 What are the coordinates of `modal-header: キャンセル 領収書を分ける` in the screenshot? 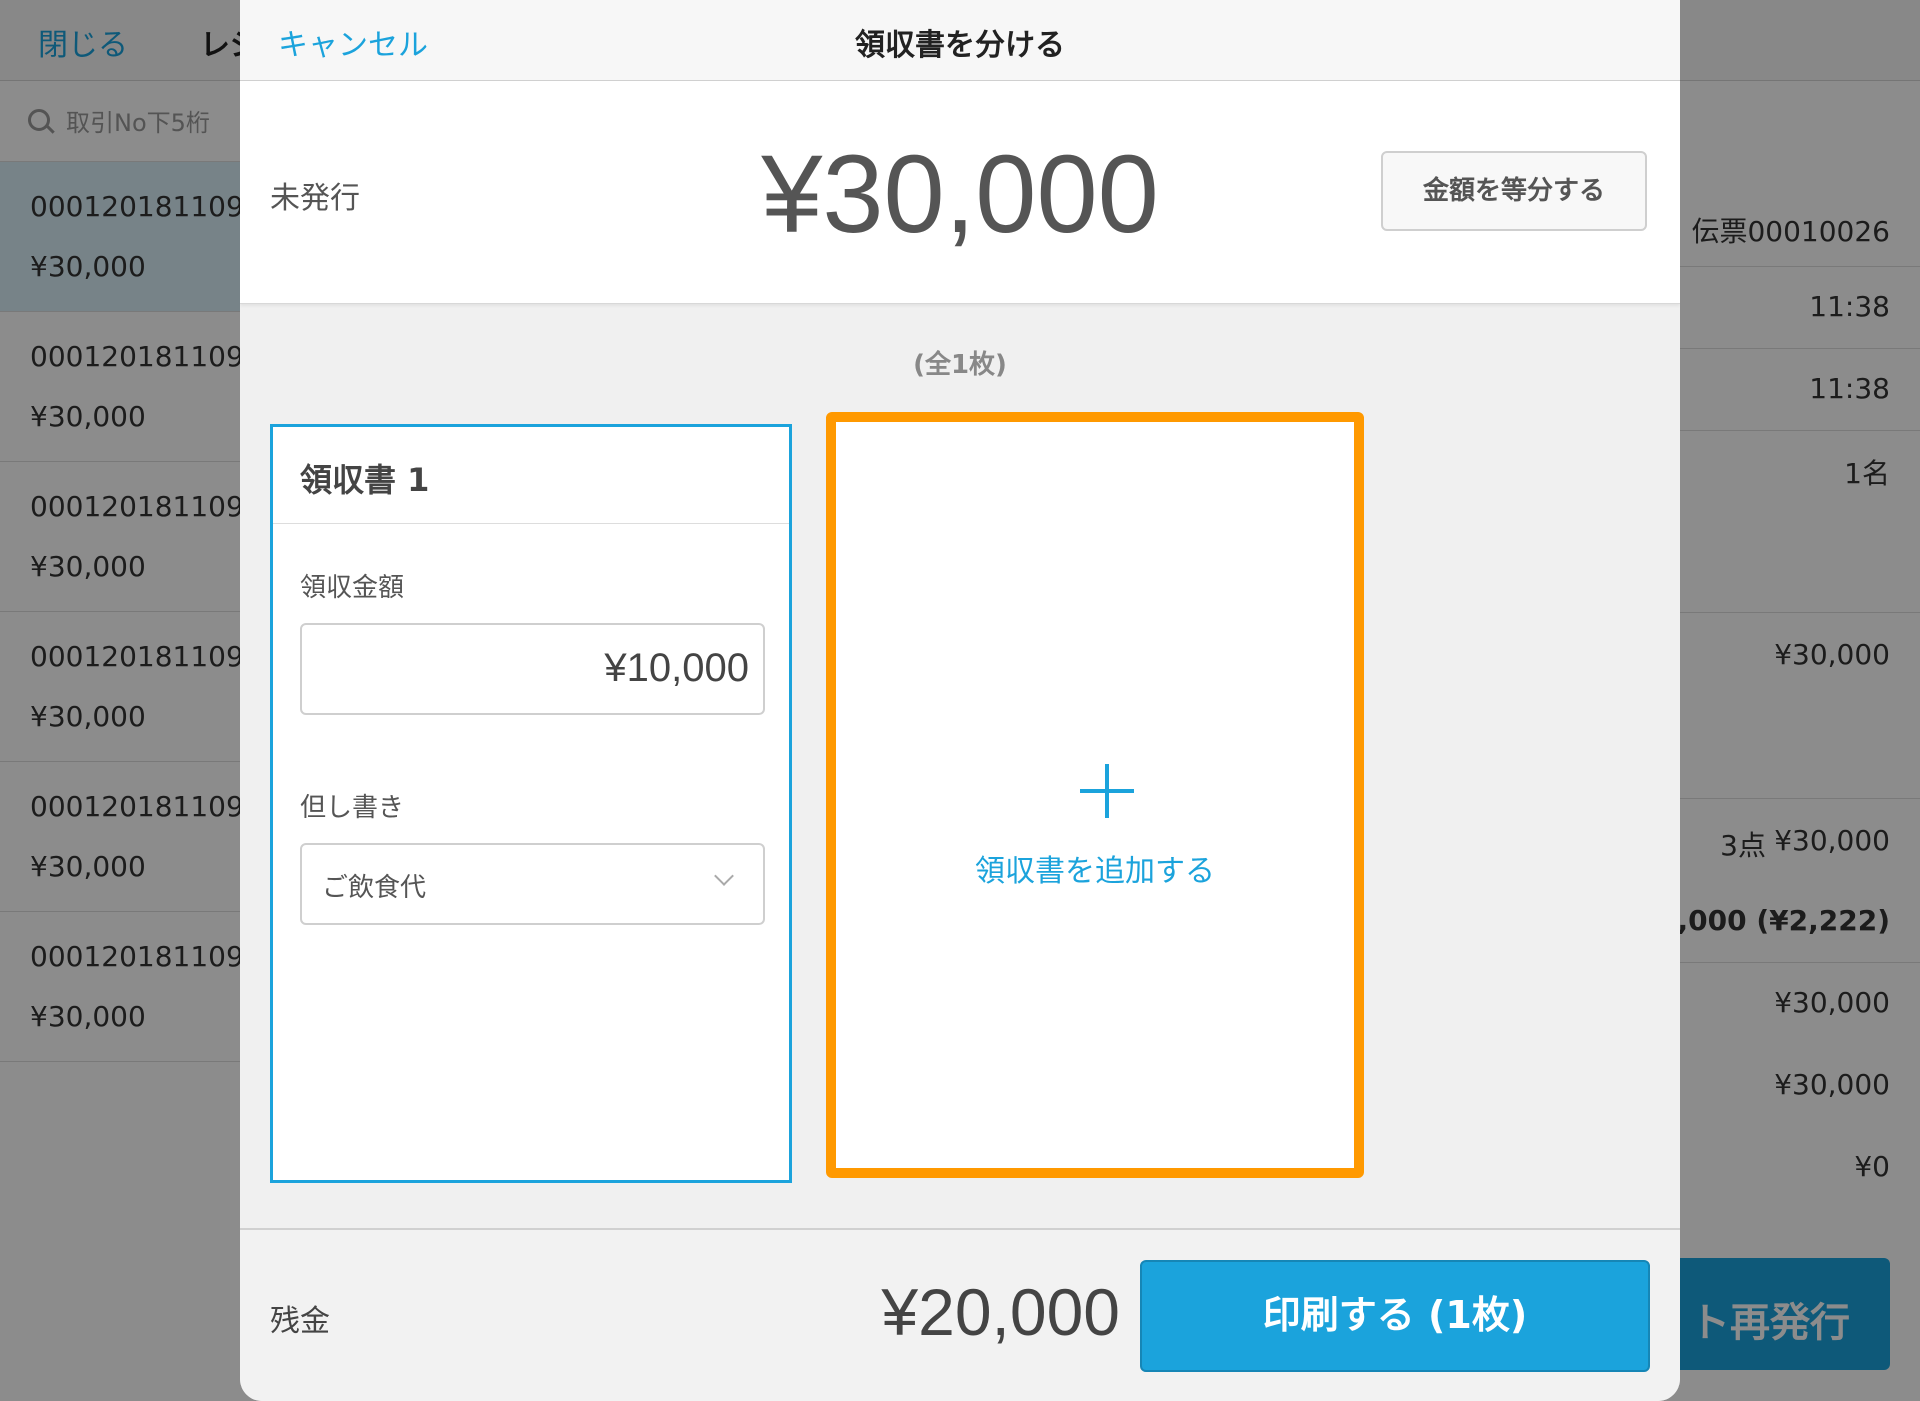 It's located at (960, 40).